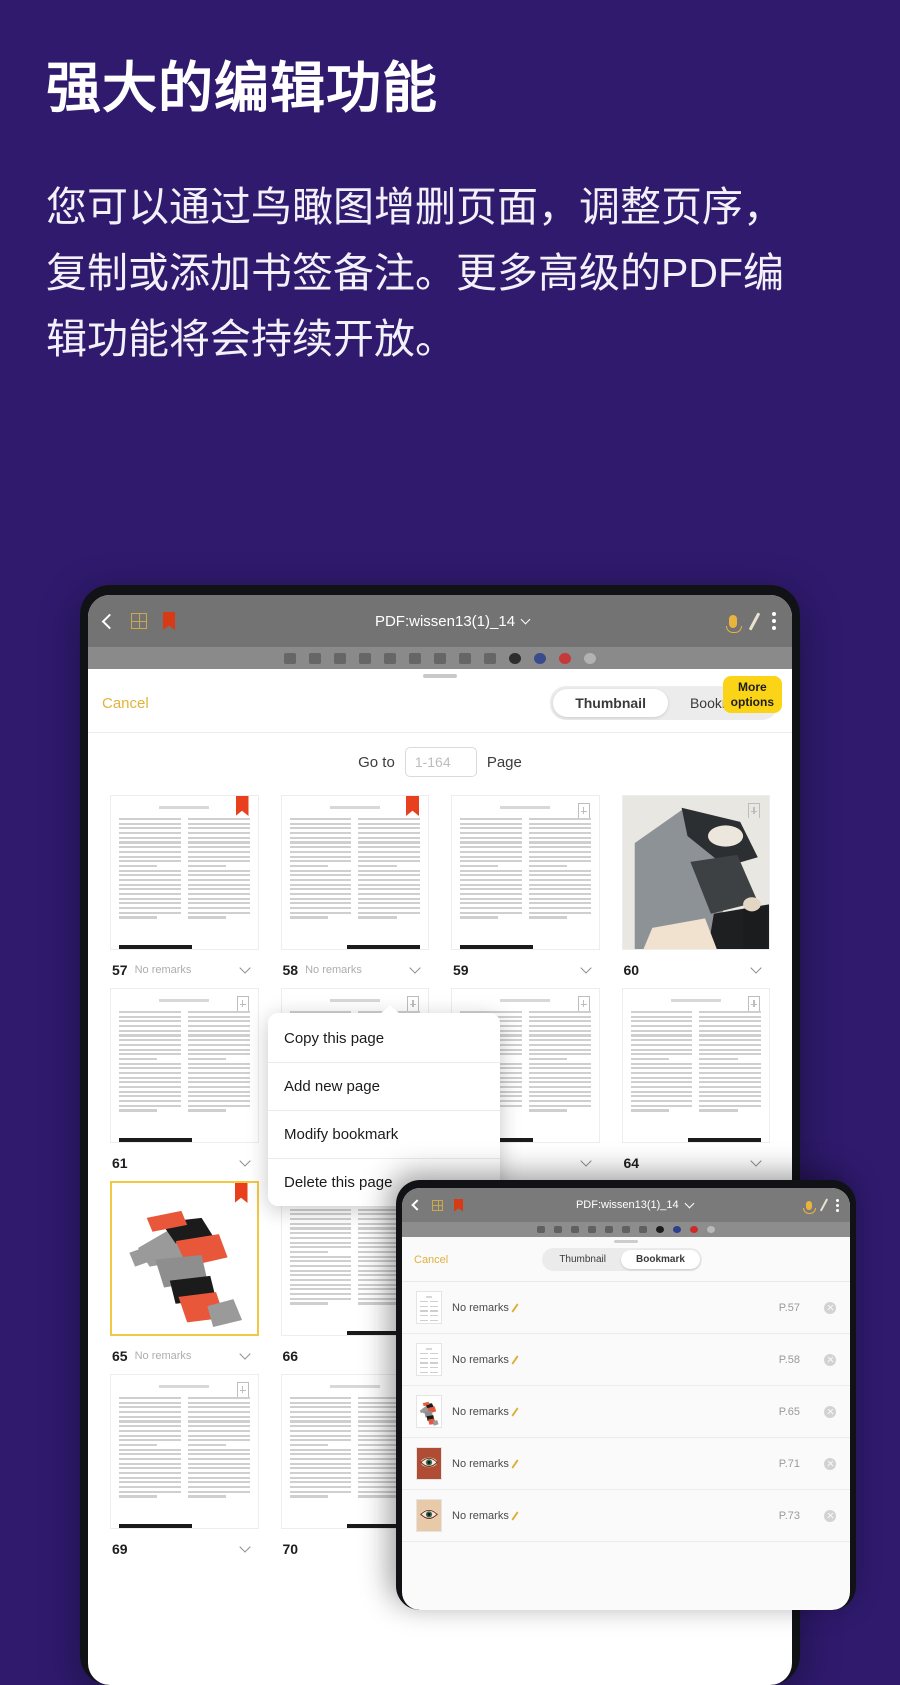 Image resolution: width=900 pixels, height=1685 pixels. What do you see at coordinates (120, 1355) in the screenshot?
I see `page-number: 65` at bounding box center [120, 1355].